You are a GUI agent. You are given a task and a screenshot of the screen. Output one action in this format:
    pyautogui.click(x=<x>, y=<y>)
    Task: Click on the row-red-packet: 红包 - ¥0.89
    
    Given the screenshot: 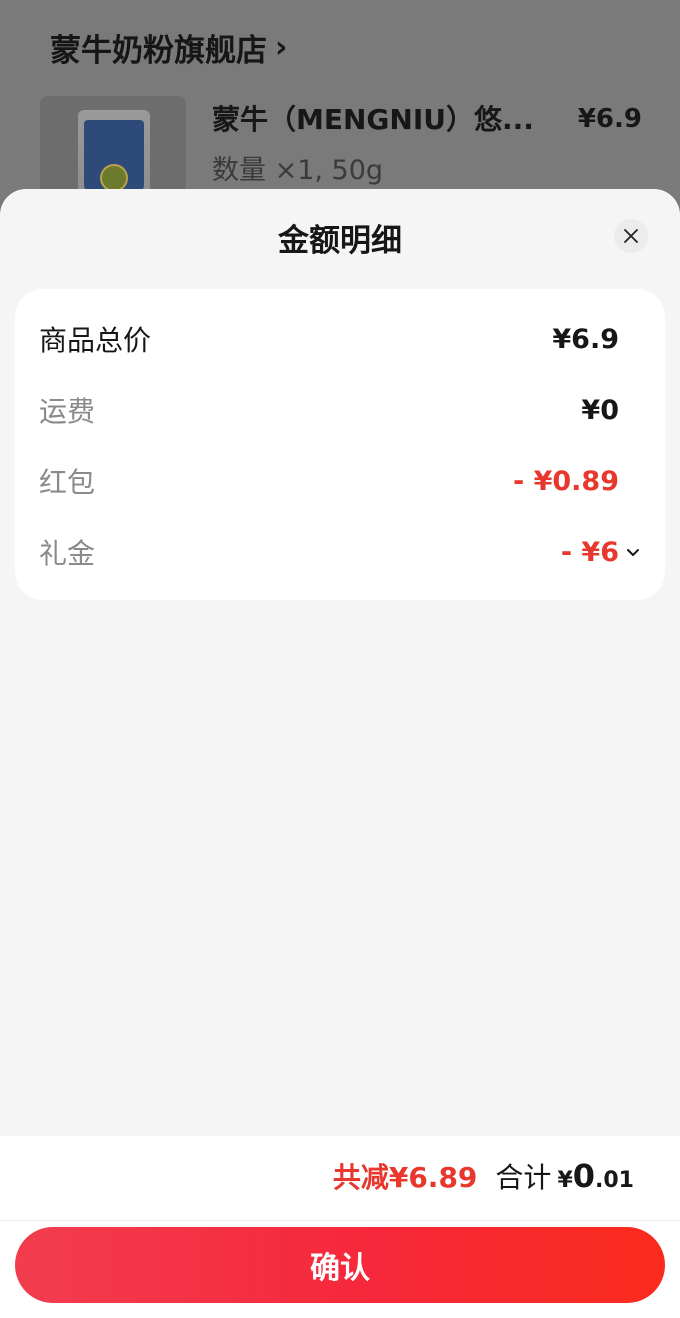 What is the action you would take?
    pyautogui.click(x=340, y=481)
    